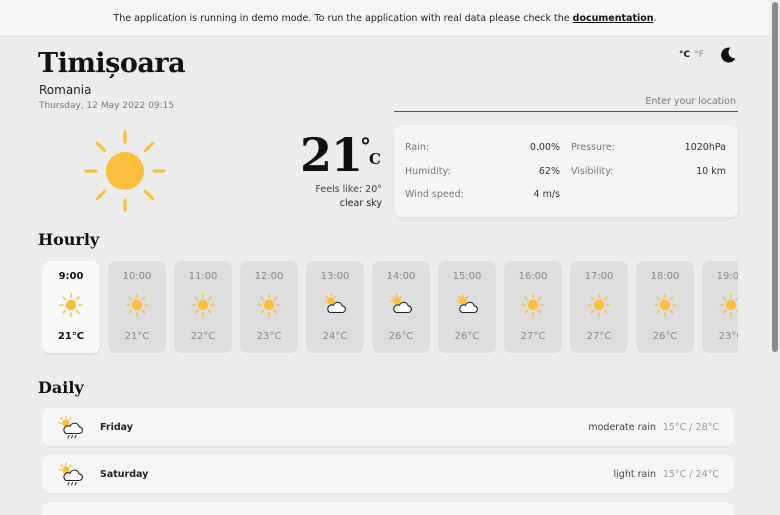 This screenshot has height=515, width=780. What do you see at coordinates (203, 276) in the screenshot?
I see `hour-time: 11:00` at bounding box center [203, 276].